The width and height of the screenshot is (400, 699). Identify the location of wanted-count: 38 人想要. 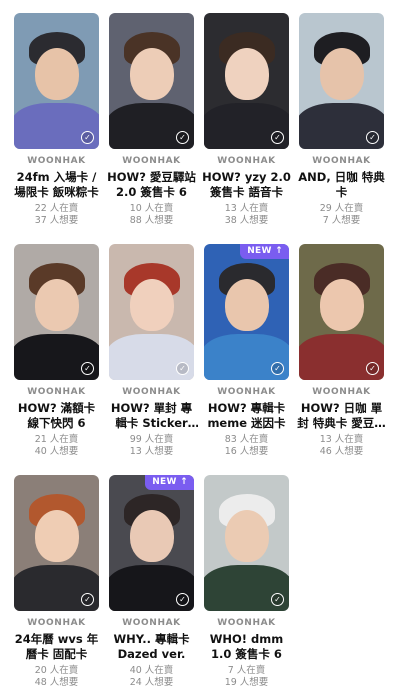
(246, 220).